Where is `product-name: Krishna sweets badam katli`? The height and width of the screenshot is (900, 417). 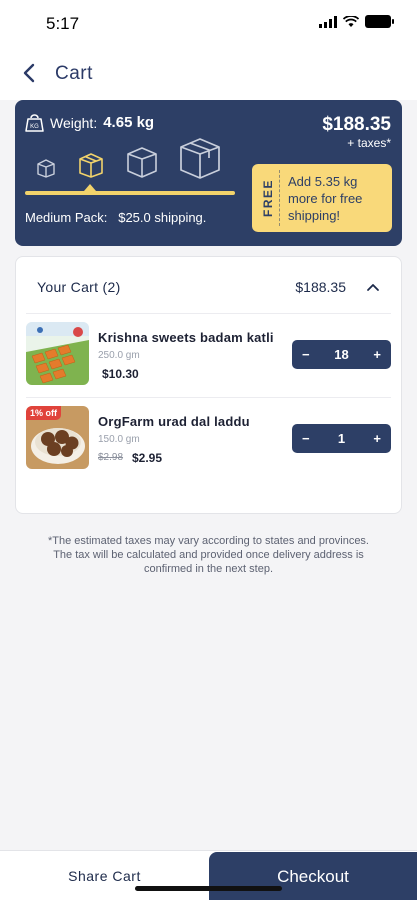
product-name: Krishna sweets badam katli is located at coordinates (186, 337).